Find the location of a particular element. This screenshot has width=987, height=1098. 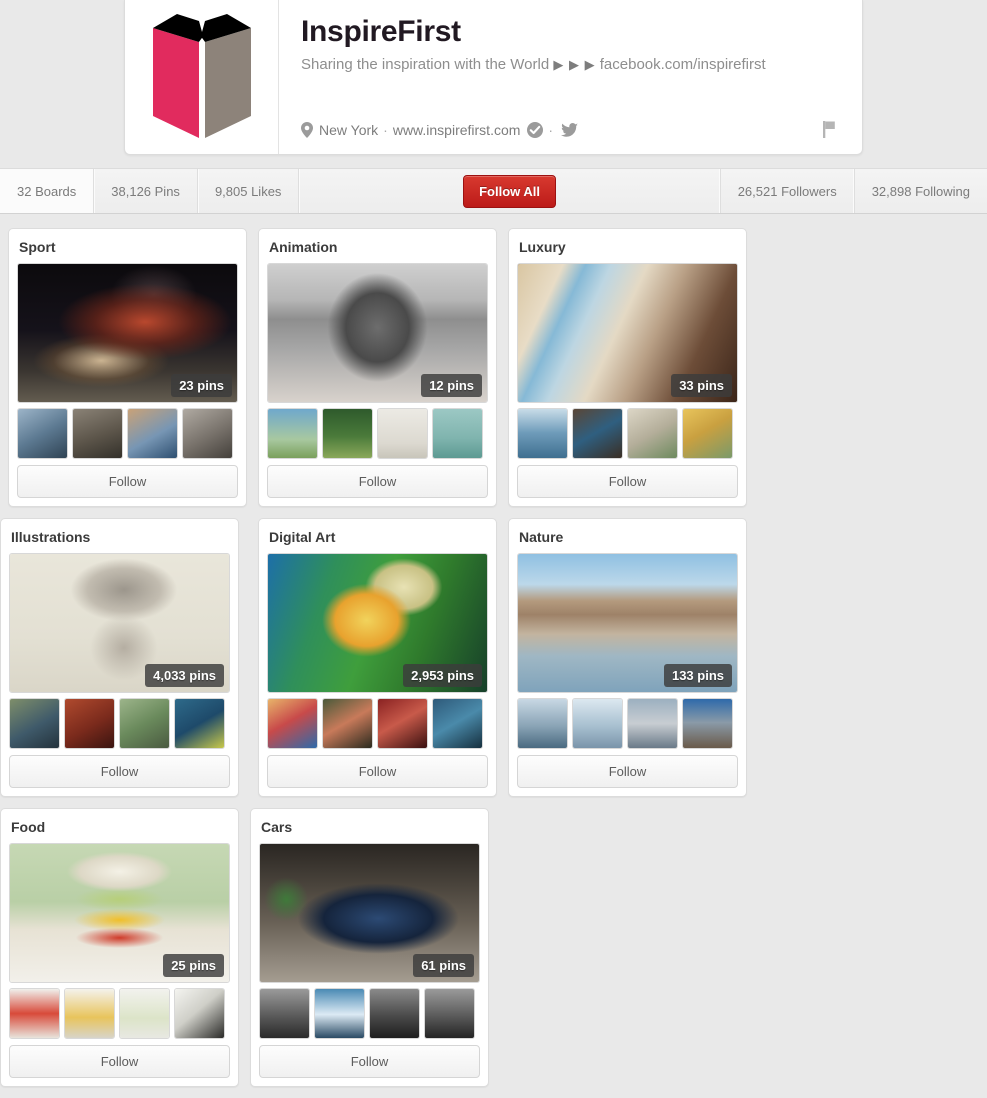

stat-following: 32,898 Following is located at coordinates (920, 191).